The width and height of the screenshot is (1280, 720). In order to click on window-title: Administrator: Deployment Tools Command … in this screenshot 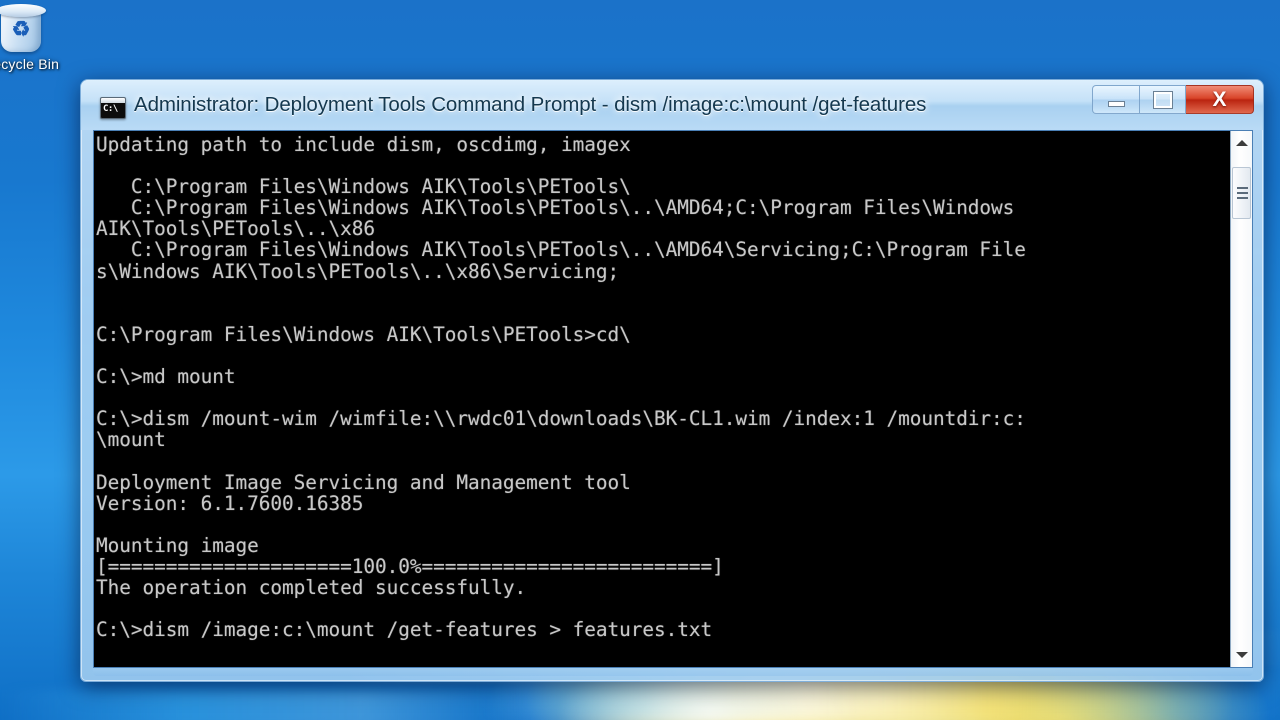, I will do `click(530, 104)`.